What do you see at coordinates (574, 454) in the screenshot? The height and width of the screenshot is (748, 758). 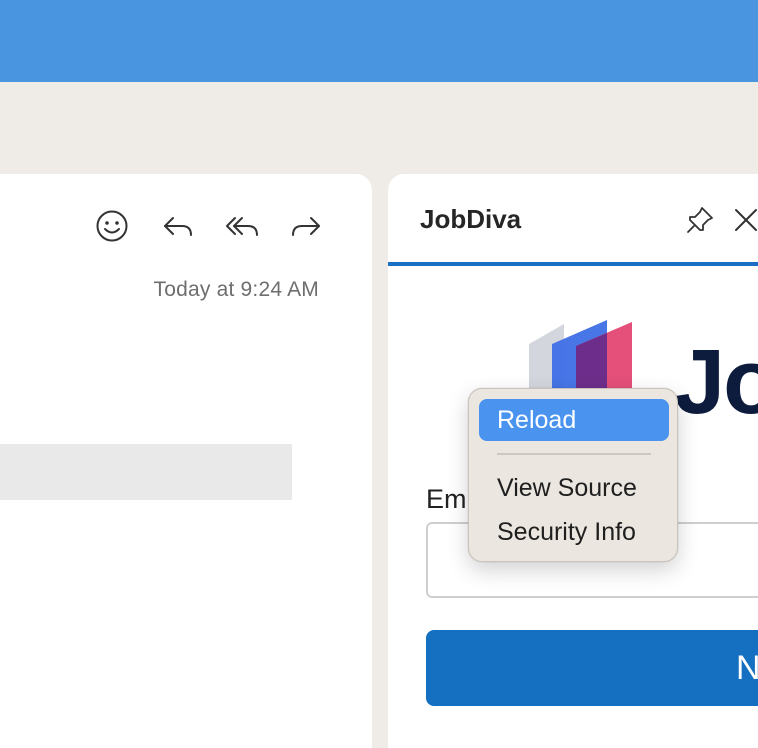 I see `menu-separator` at bounding box center [574, 454].